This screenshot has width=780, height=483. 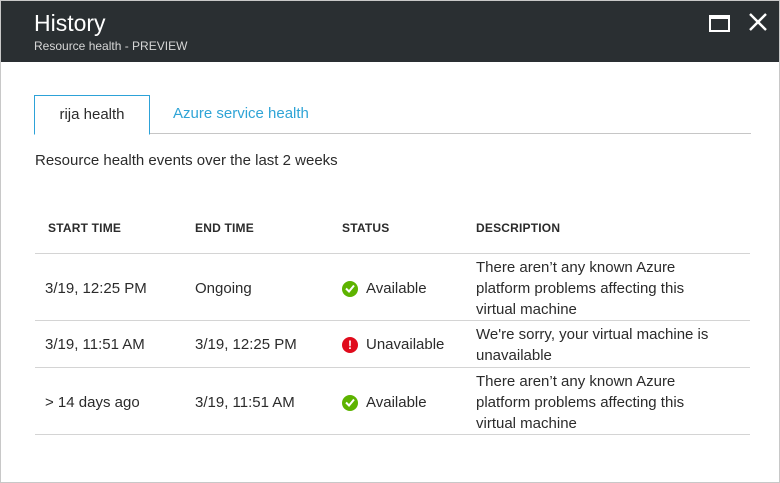 I want to click on end-time-cell: 3/19, 11:51 AM, so click(x=245, y=402).